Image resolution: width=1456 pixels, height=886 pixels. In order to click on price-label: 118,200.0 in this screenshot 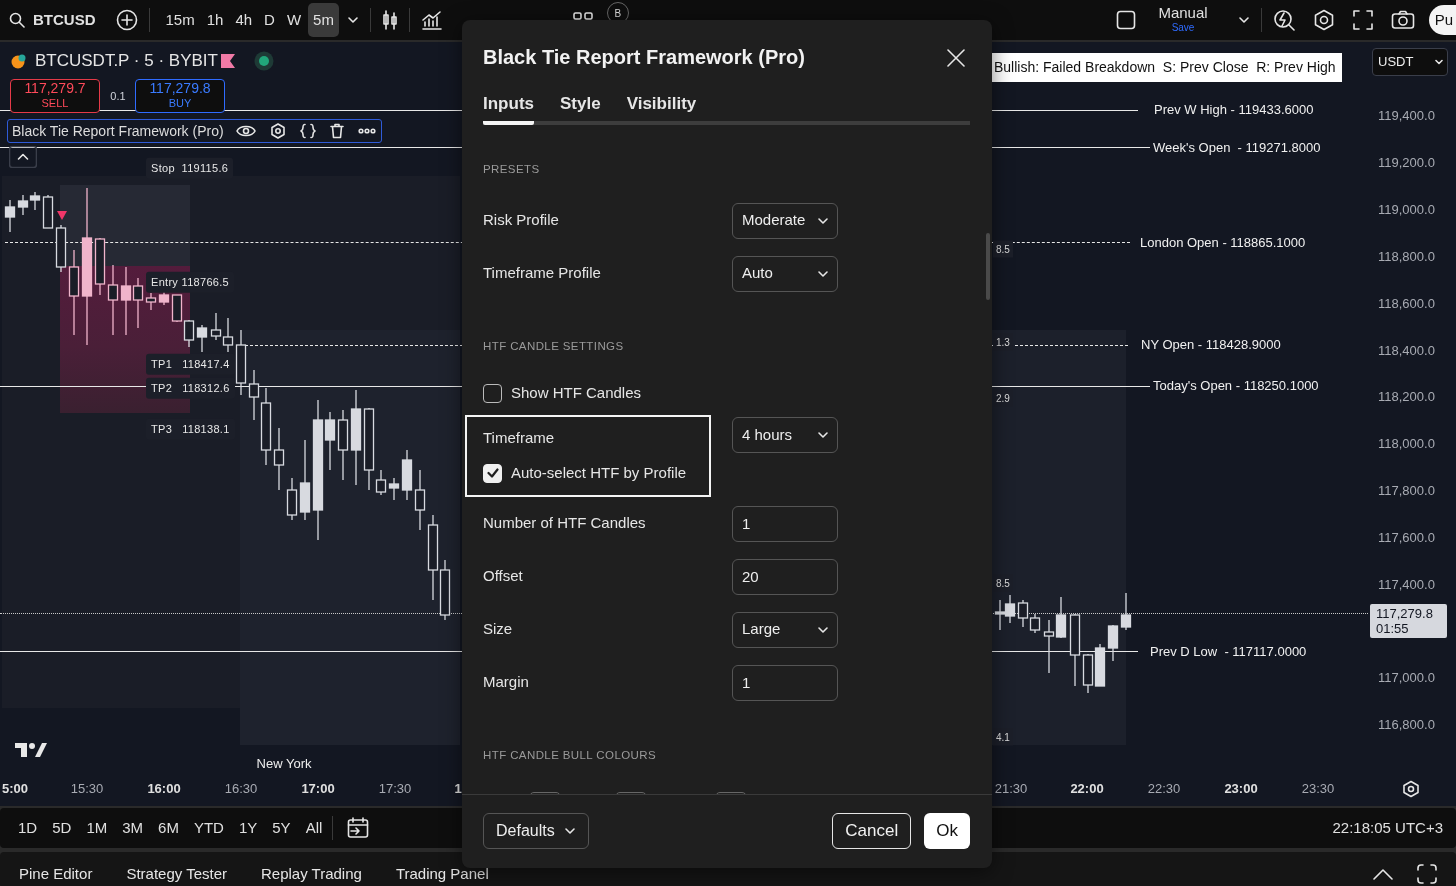, I will do `click(1406, 397)`.